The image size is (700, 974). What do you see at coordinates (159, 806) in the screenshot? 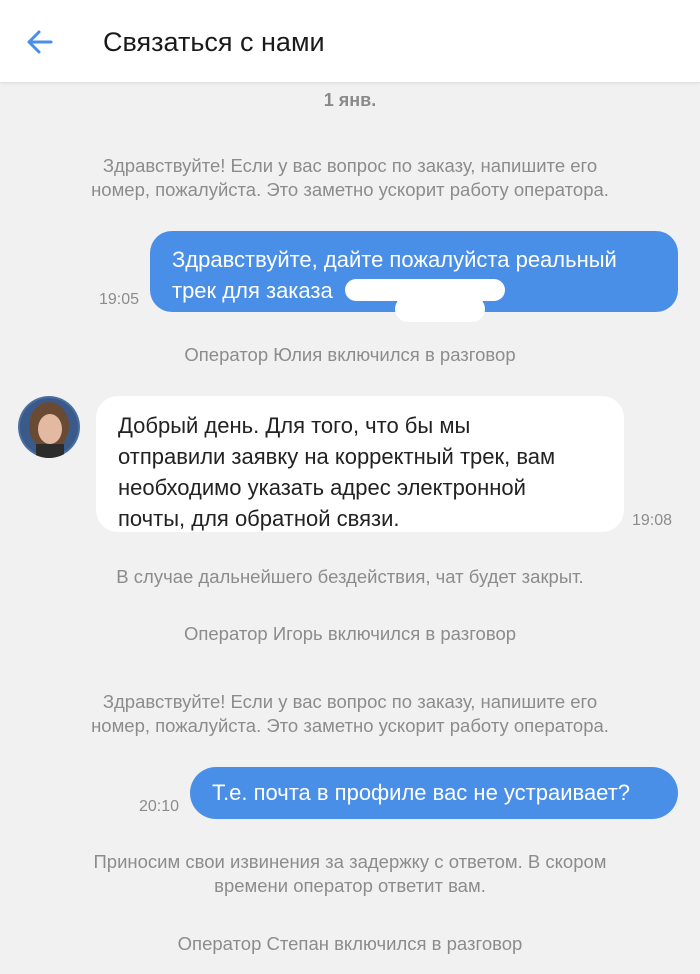
I see `message-time: 20:10` at bounding box center [159, 806].